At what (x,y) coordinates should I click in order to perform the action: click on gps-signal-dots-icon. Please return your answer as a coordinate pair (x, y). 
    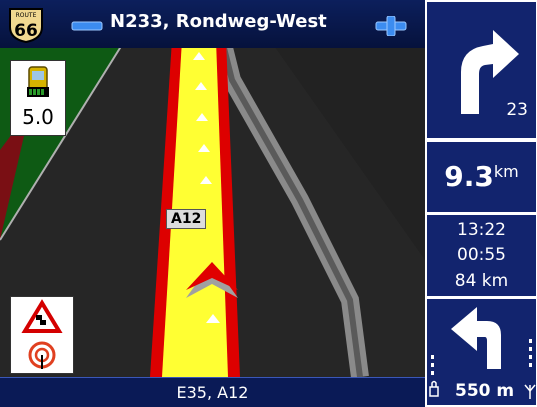
    Looking at the image, I should click on (481, 357).